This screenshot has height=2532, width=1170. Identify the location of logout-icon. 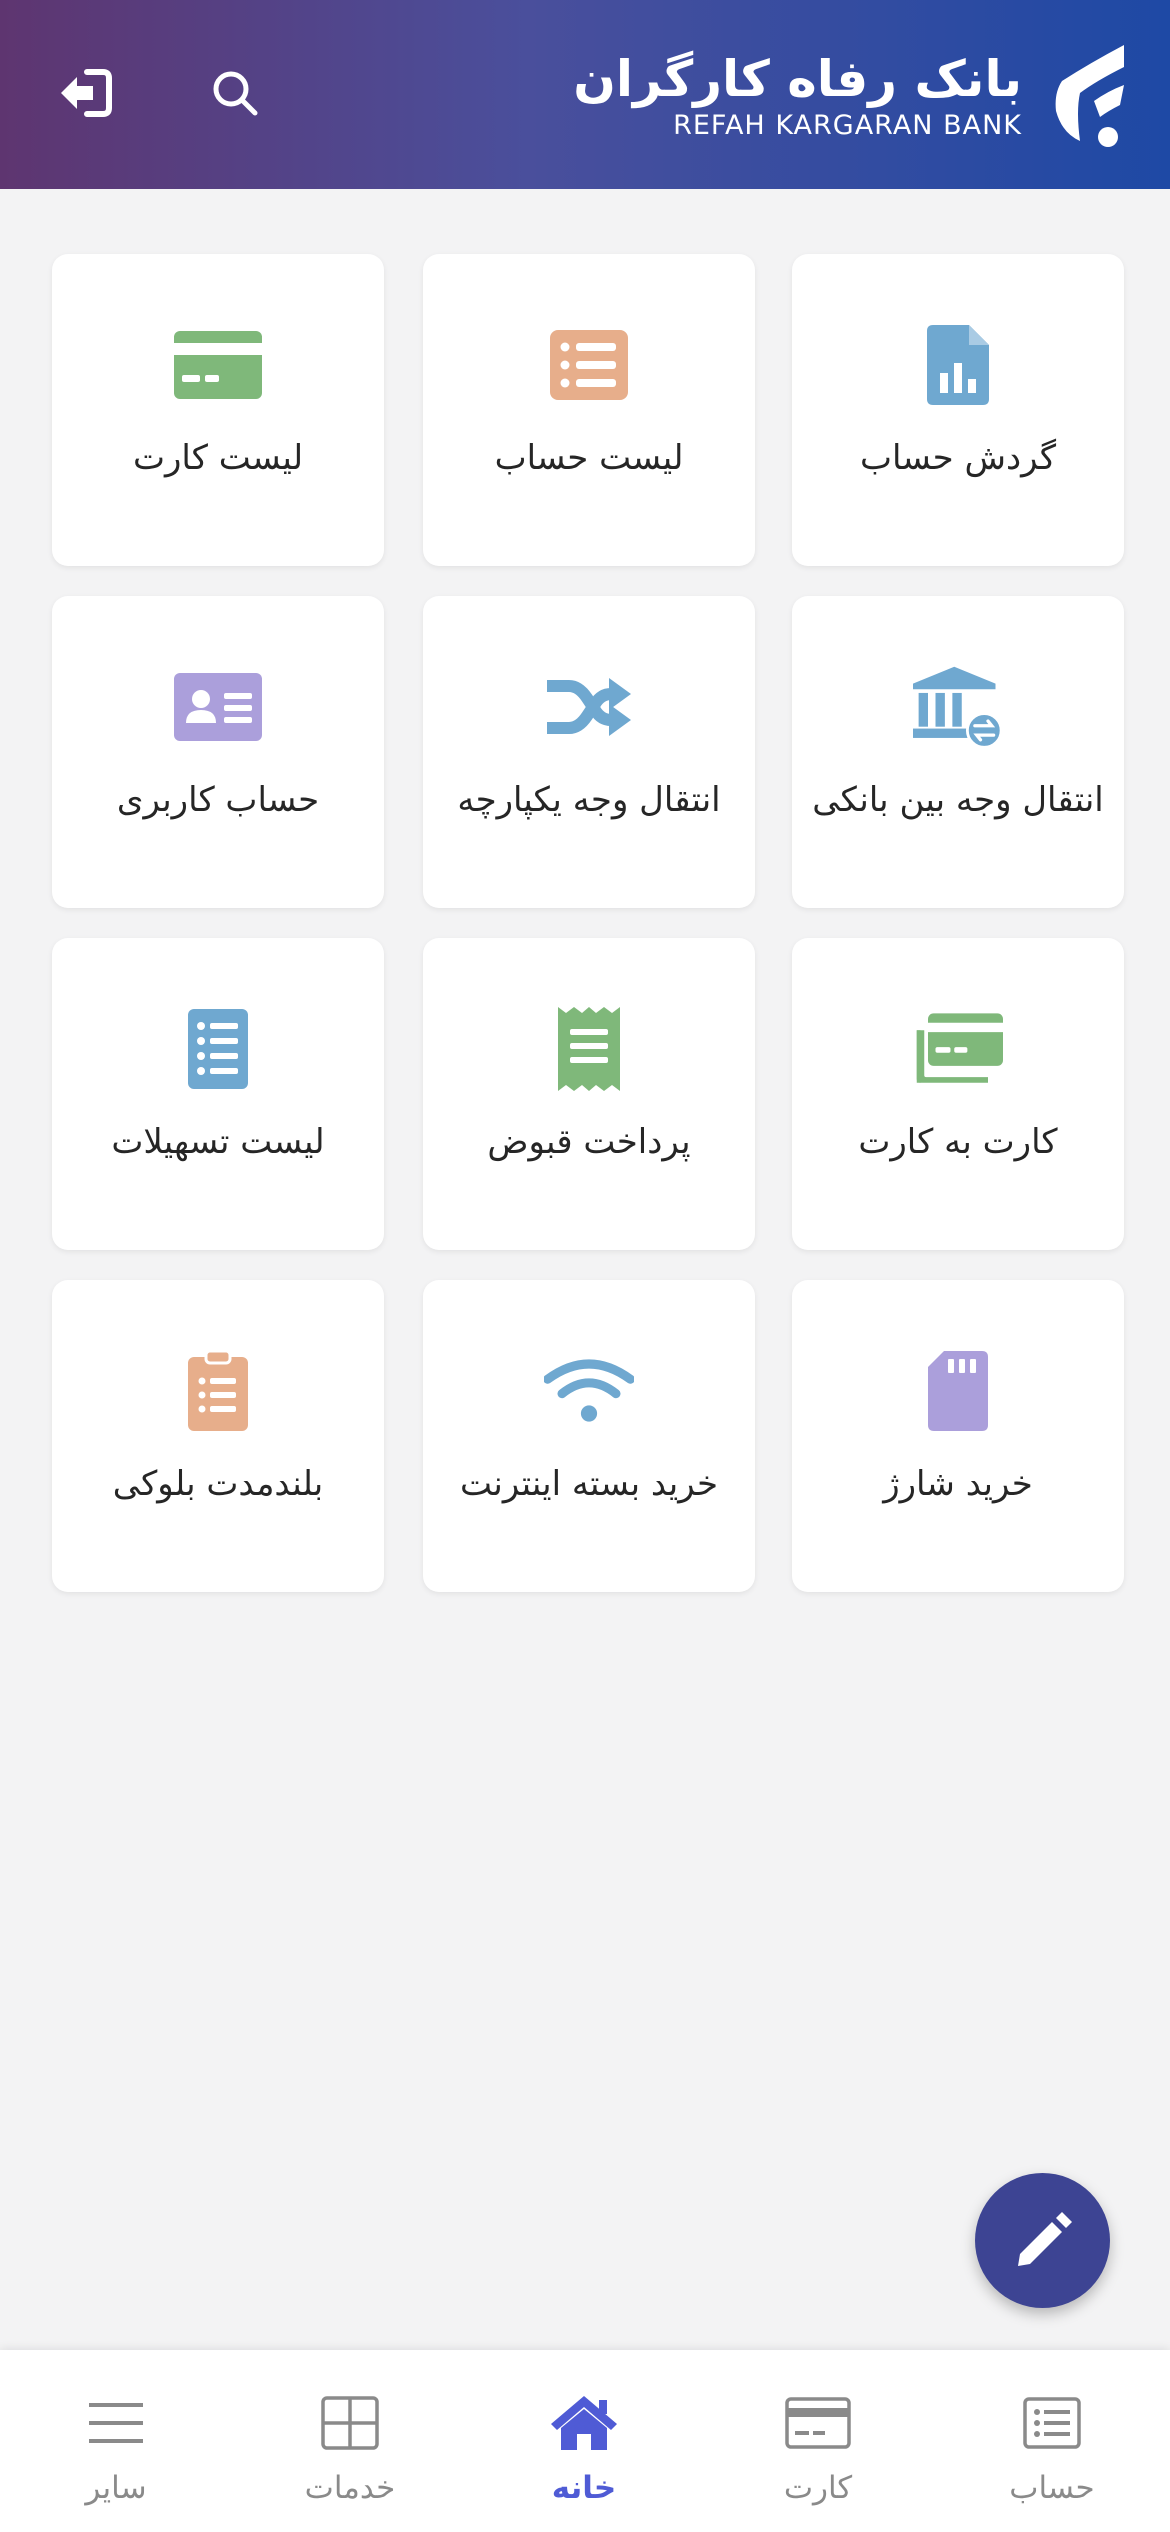
(86, 93).